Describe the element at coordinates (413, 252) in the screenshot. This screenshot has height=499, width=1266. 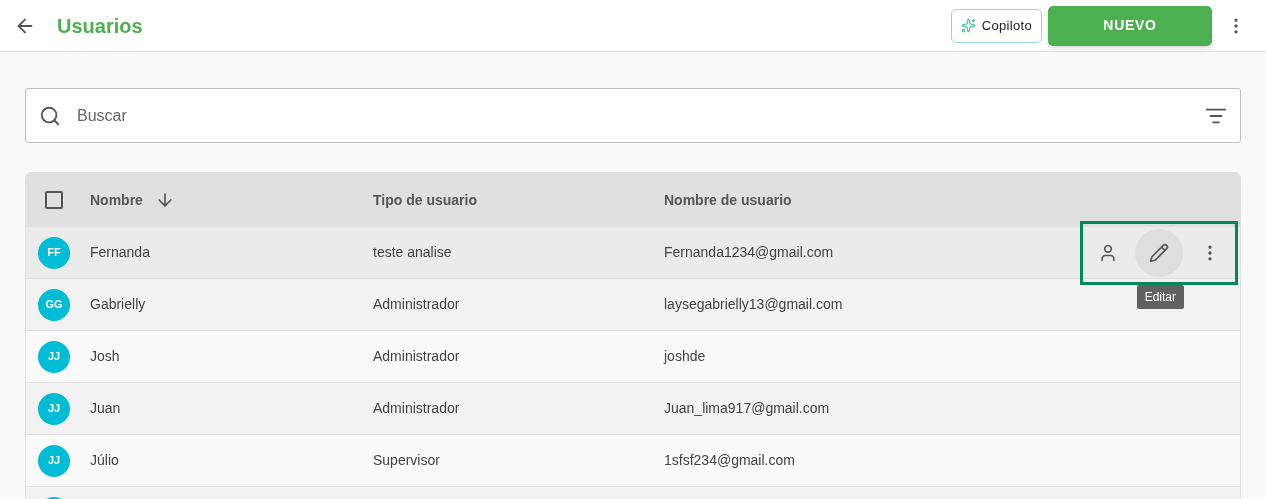
I see `table-cell-text: teste analise` at that location.